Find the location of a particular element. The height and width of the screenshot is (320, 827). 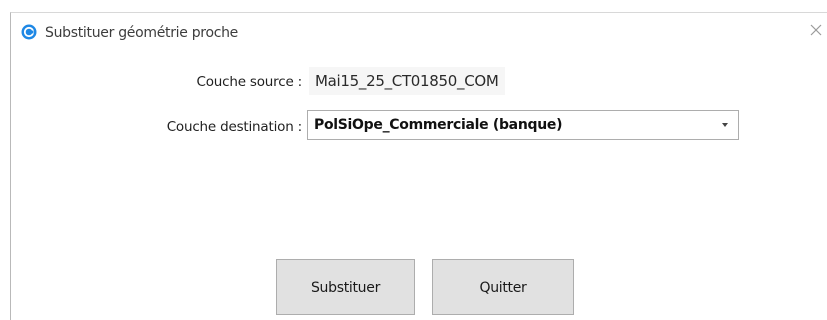

app-logo-icon is located at coordinates (29, 32).